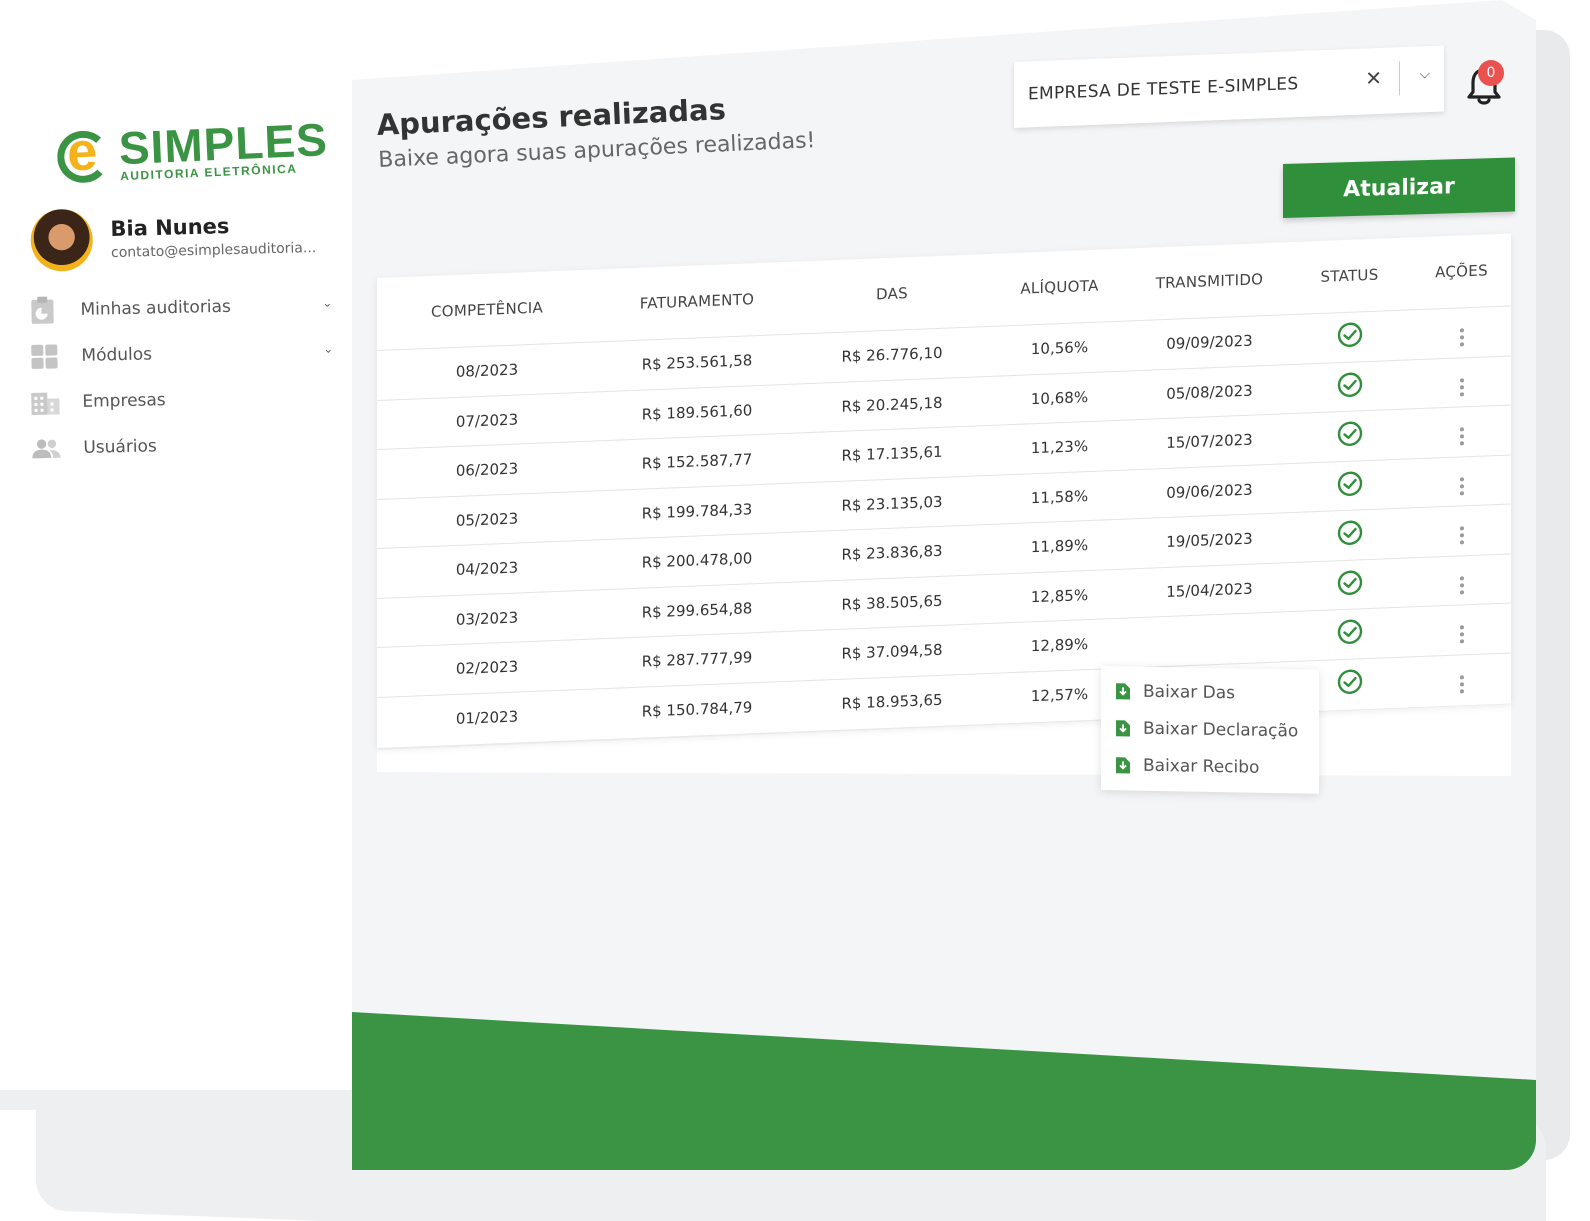  Describe the element at coordinates (1189, 692) in the screenshot. I see `menu-item-label: Baixar Das` at that location.